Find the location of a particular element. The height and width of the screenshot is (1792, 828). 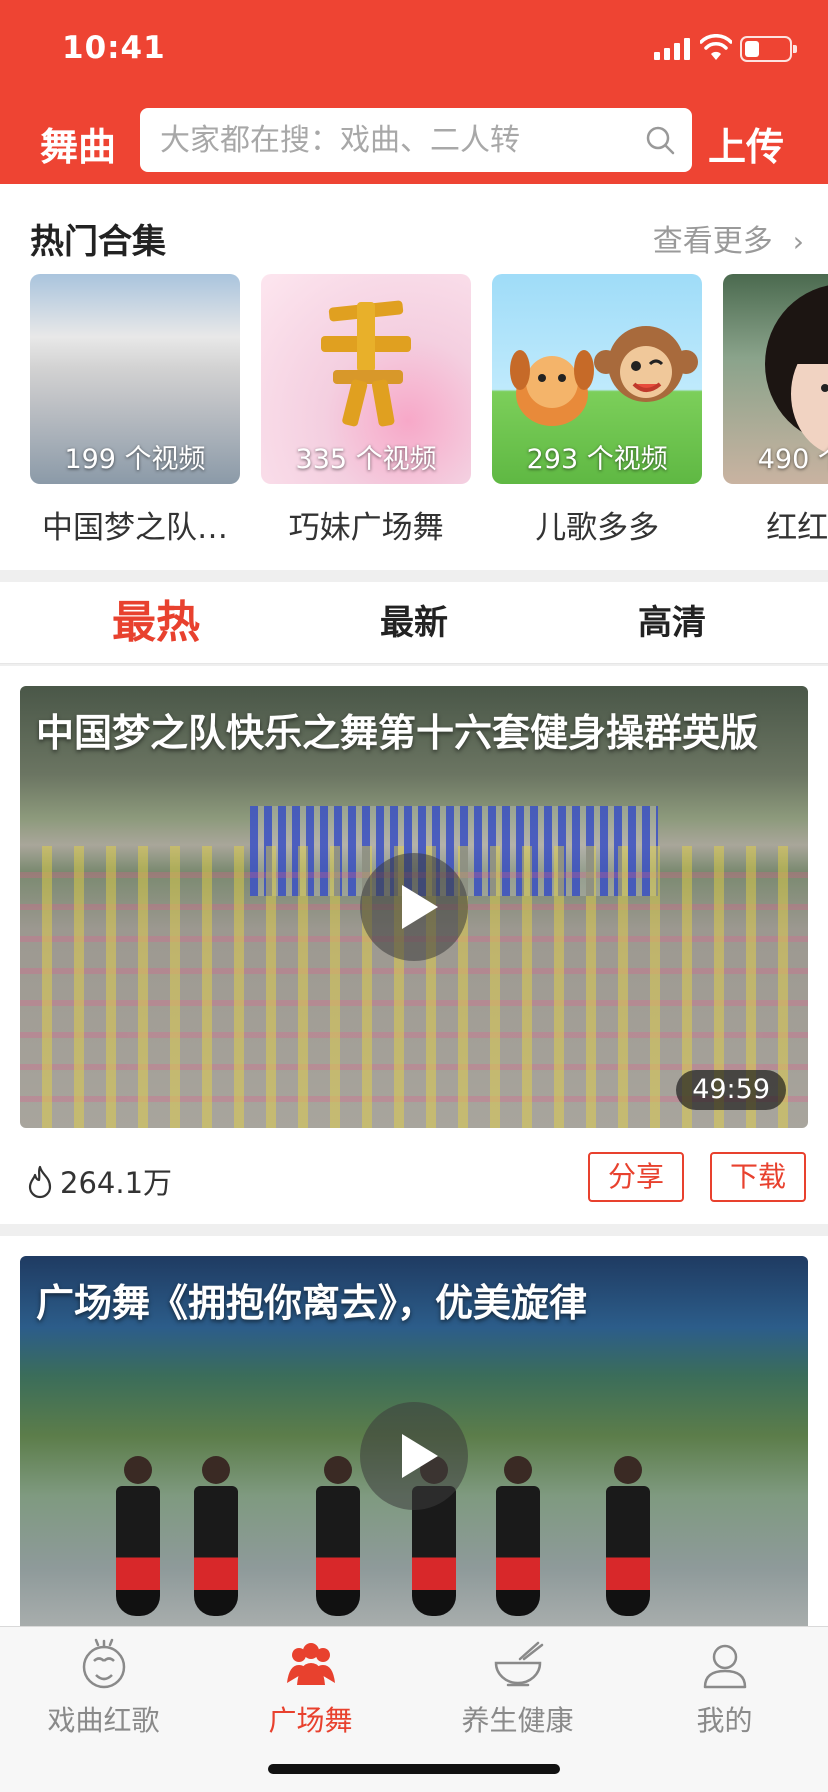

upload-button: 上传 is located at coordinates (746, 143).